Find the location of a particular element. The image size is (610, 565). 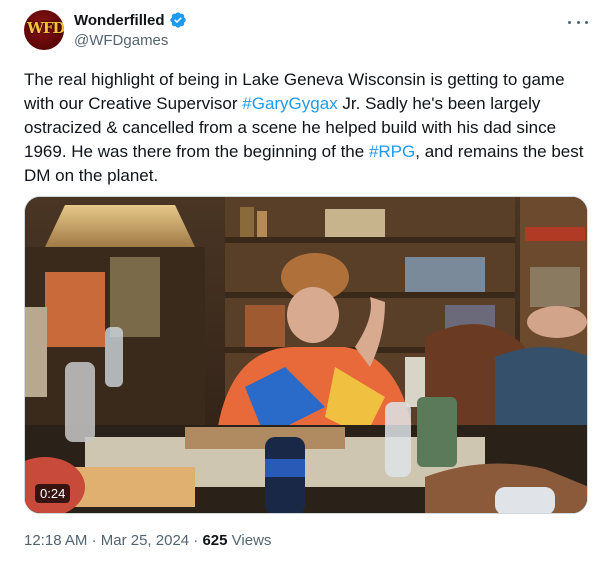

more-options-icon is located at coordinates (578, 22).